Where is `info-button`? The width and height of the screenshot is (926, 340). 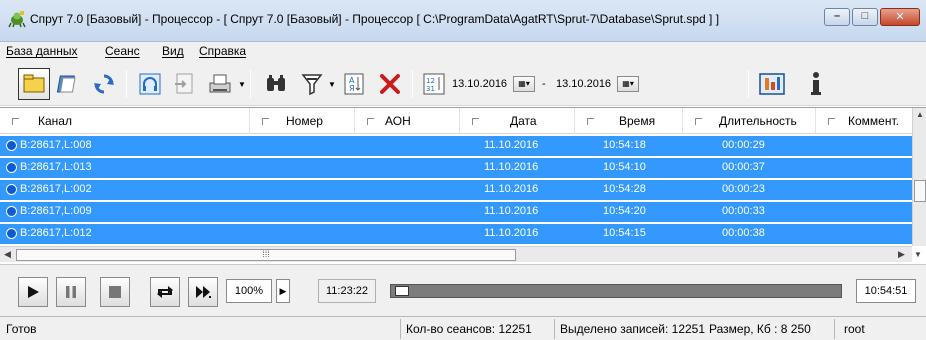 info-button is located at coordinates (816, 84).